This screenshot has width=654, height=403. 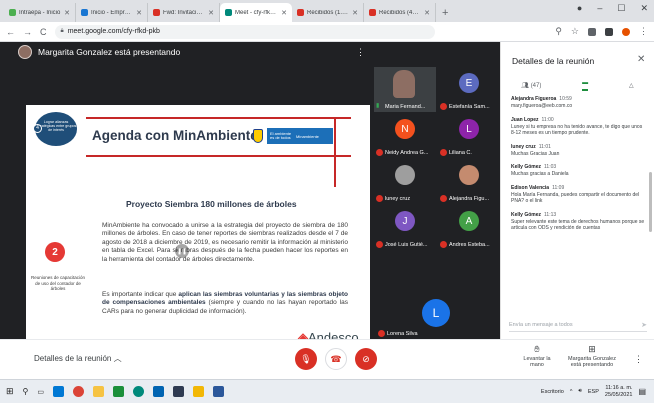 I want to click on minimize-icon: –, so click(x=599, y=8).